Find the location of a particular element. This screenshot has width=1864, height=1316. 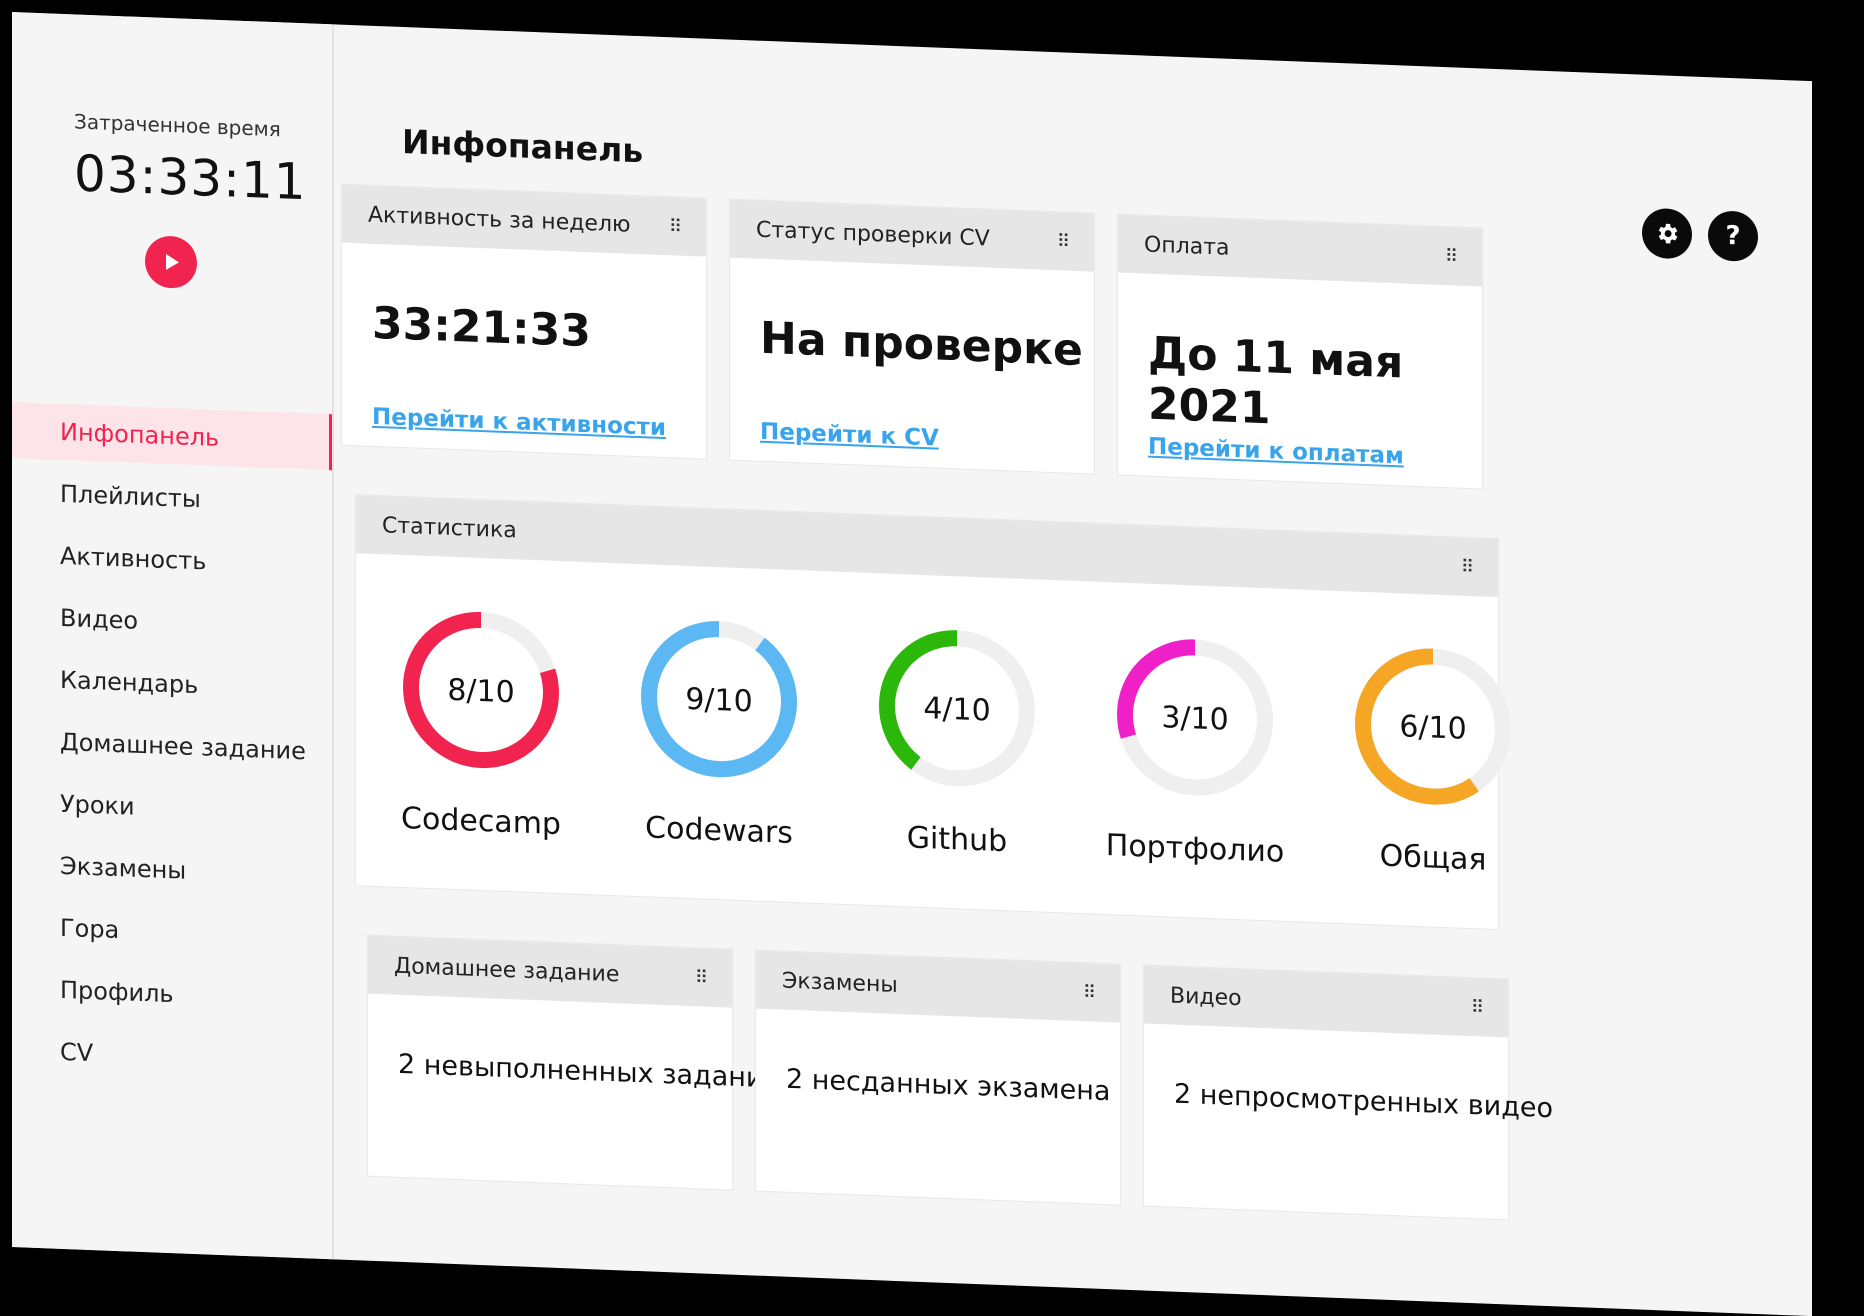

exams-card-header: Экзамены ⠿ is located at coordinates (938, 986).